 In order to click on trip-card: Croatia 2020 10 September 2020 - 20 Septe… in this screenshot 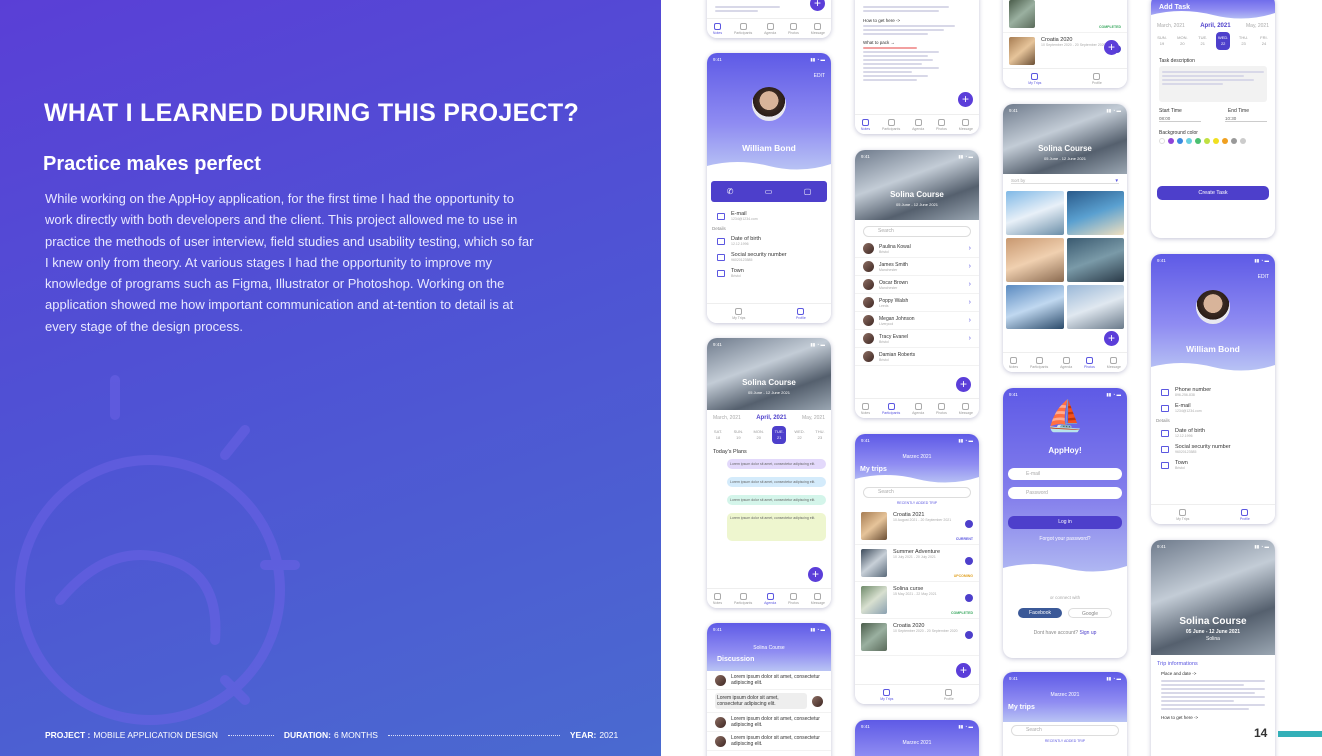, I will do `click(917, 637)`.